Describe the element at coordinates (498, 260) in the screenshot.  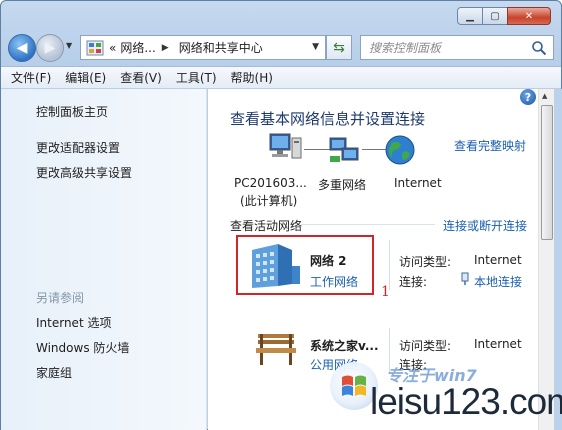
I see `network-1-access-value: Internet` at that location.